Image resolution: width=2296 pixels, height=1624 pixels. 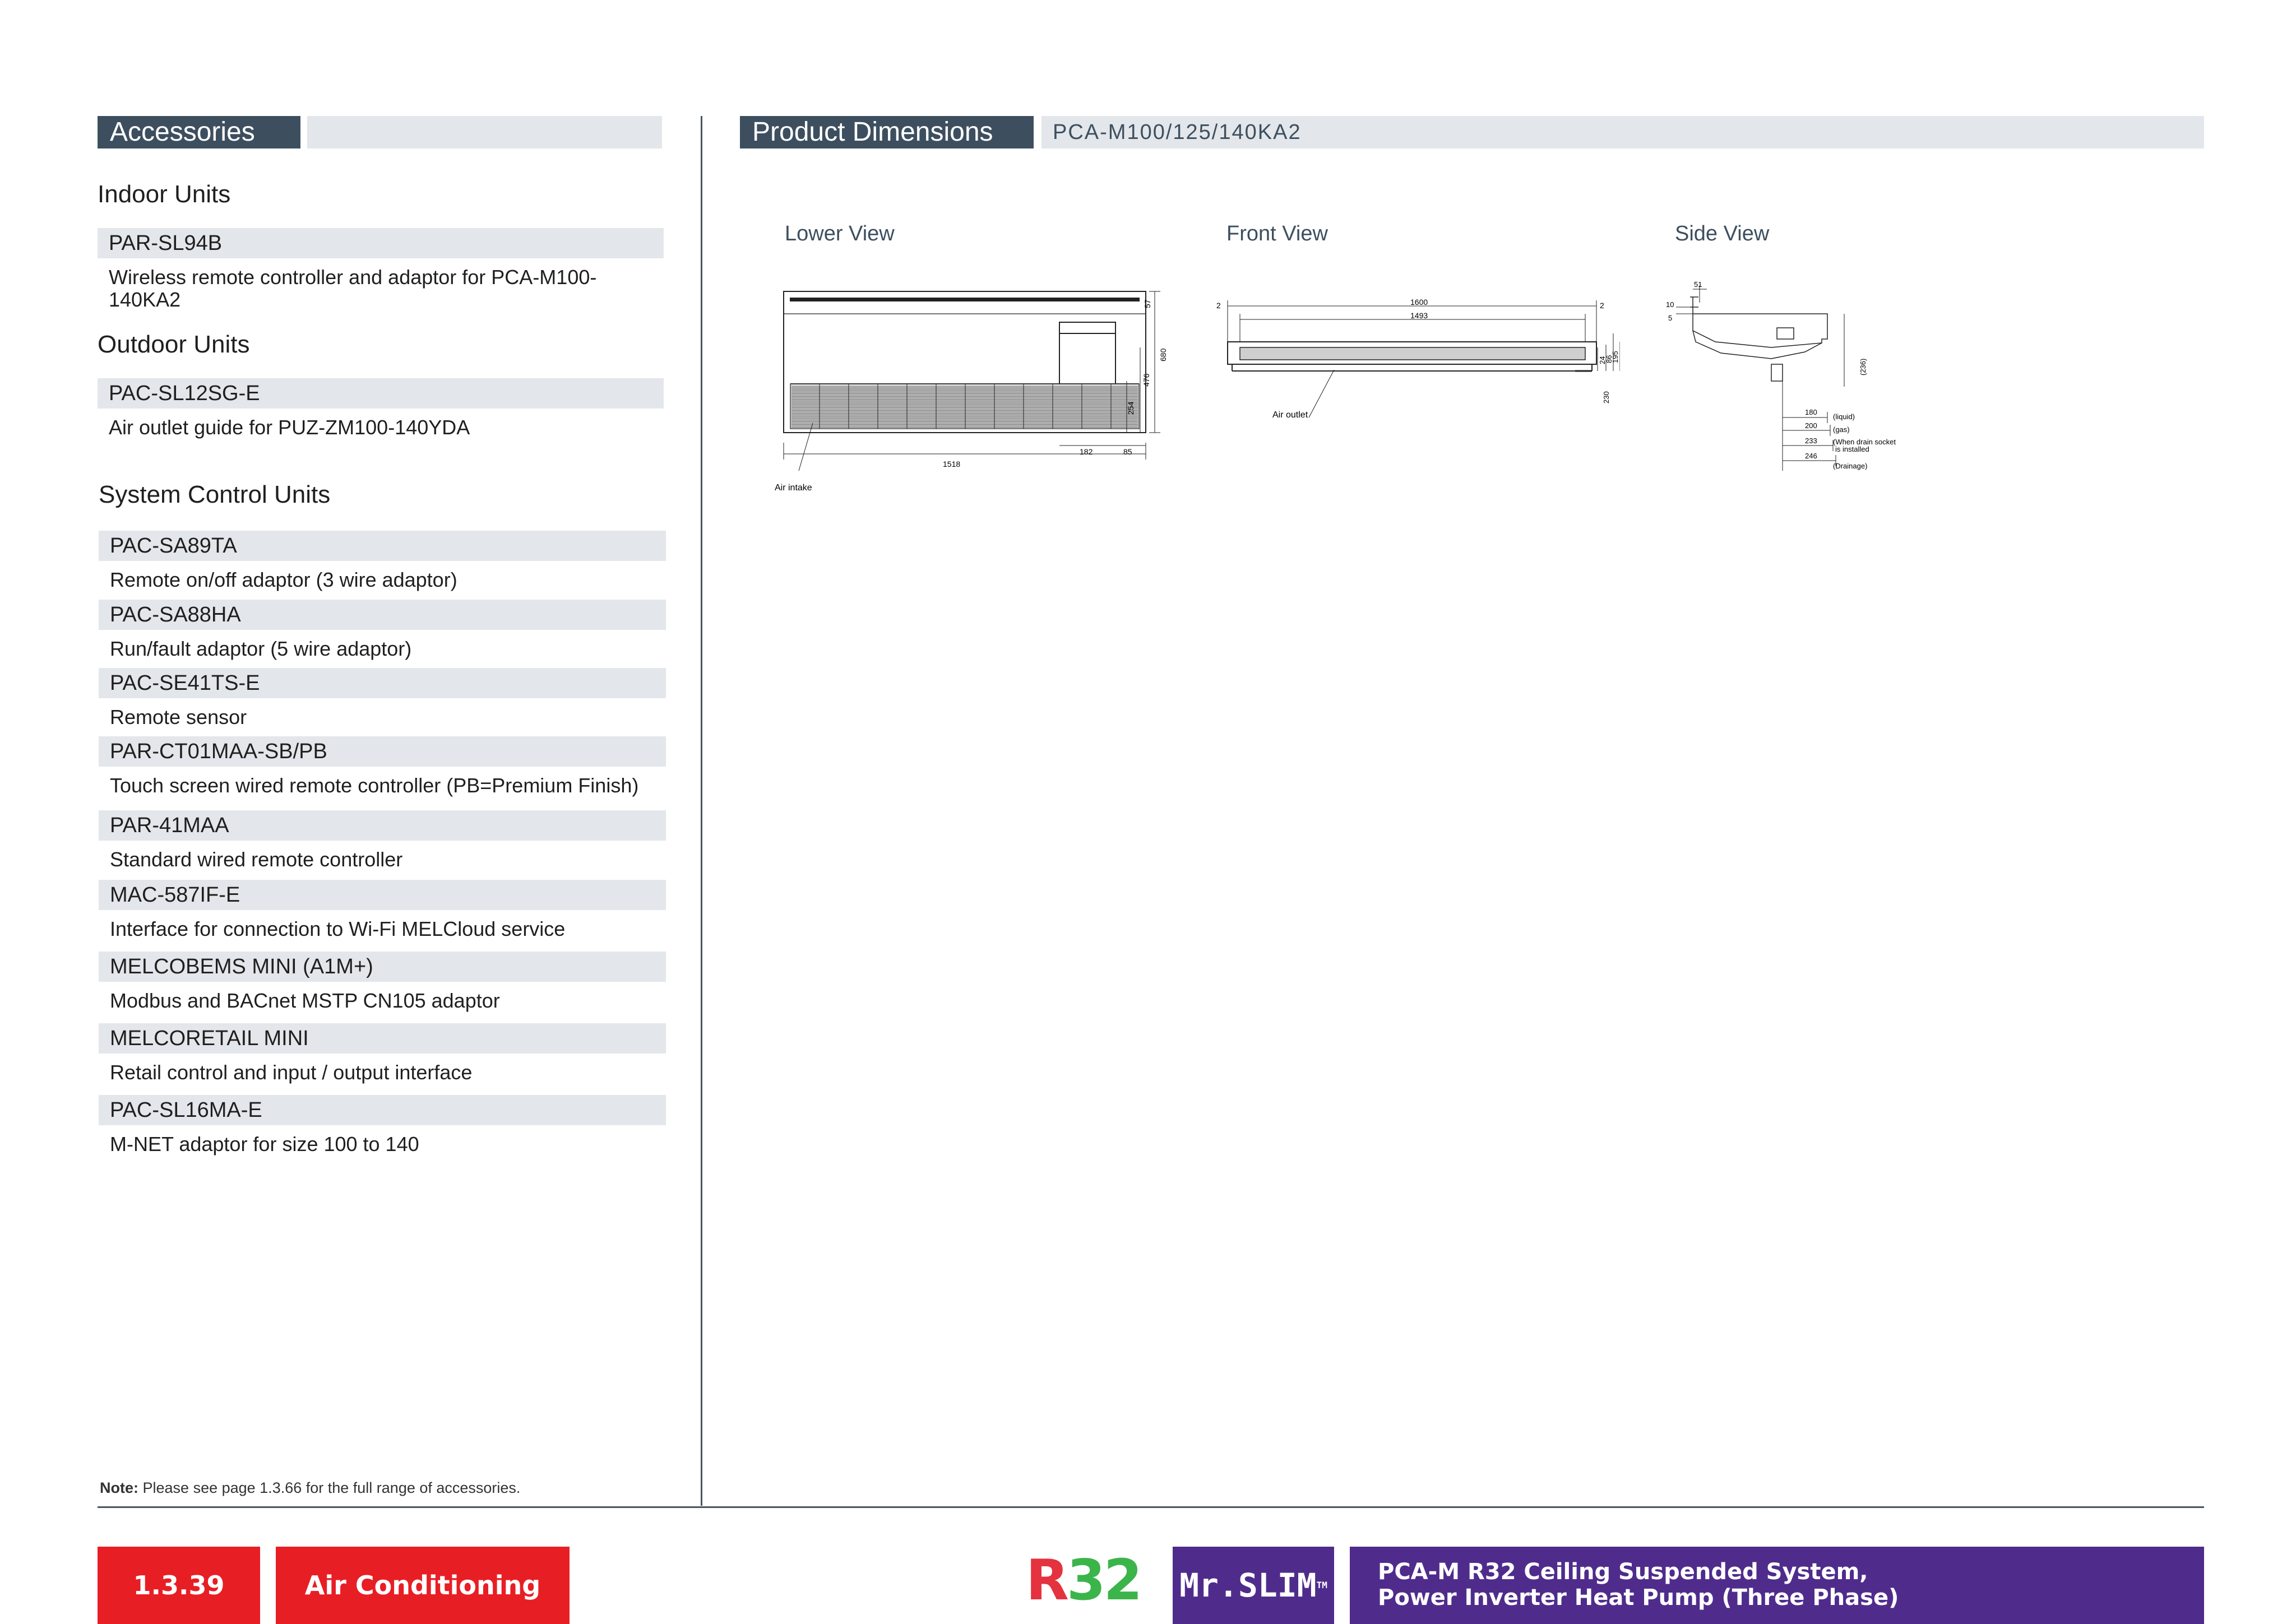 What do you see at coordinates (305, 1001) in the screenshot?
I see `accessory-description: Modbus and BACnet MSTP CN105 adaptor` at bounding box center [305, 1001].